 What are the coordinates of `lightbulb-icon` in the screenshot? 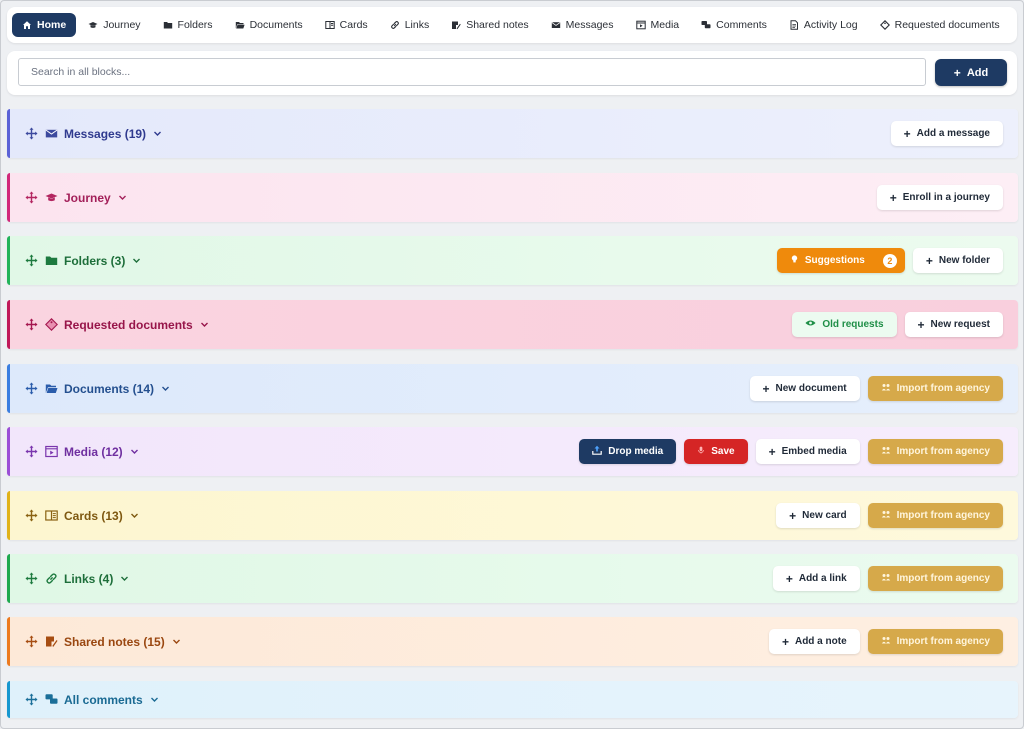 It's located at (794, 260).